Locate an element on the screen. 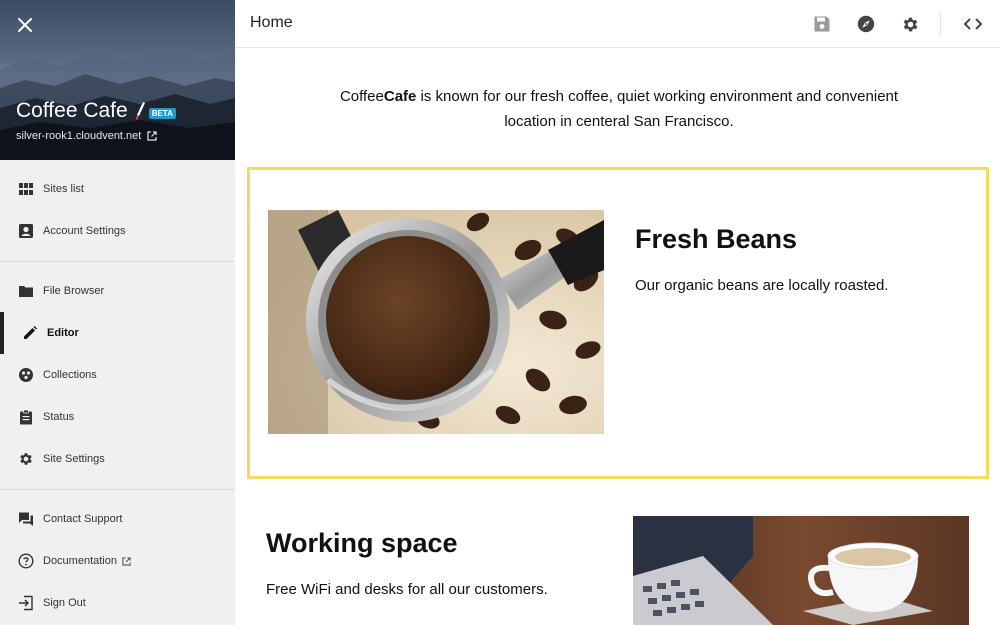 The width and height of the screenshot is (1000, 625). sidebar-item-label: Sites list is located at coordinates (63, 189).